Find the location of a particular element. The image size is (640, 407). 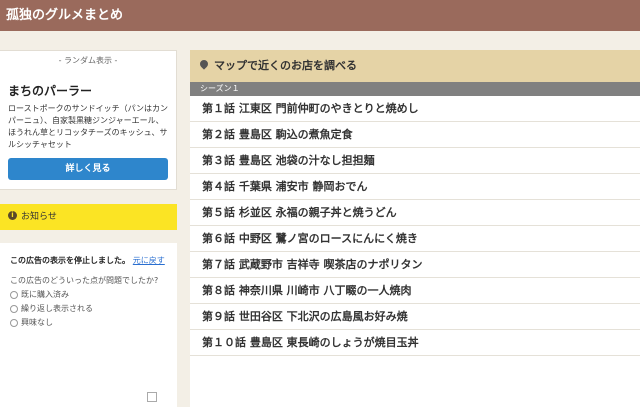

episode-link: 第４話 千葉県 浦安市 静岡おでん is located at coordinates (415, 187).